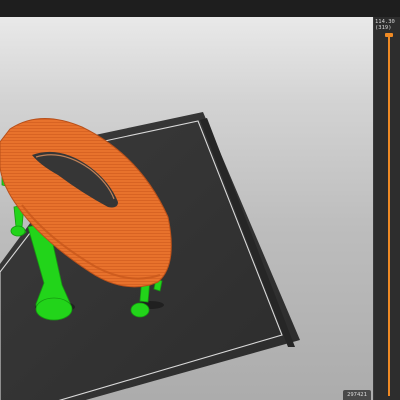 The width and height of the screenshot is (400, 400). I want to click on top-layer-number: (319), so click(383, 28).